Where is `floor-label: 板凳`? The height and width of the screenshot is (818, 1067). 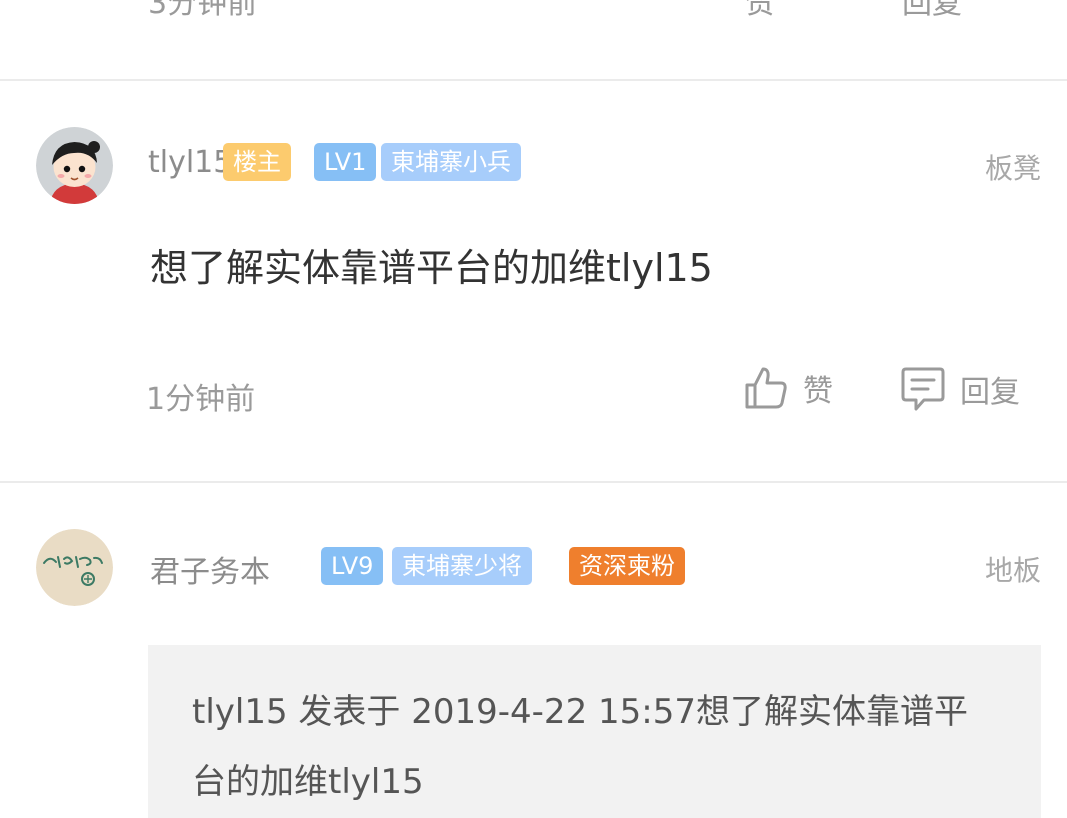 floor-label: 板凳 is located at coordinates (1012, 168).